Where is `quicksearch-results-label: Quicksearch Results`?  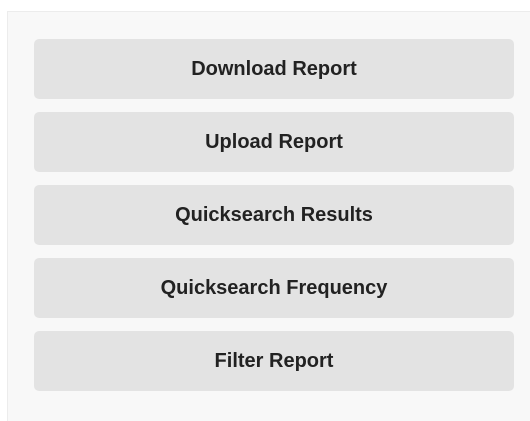 quicksearch-results-label: Quicksearch Results is located at coordinates (274, 214).